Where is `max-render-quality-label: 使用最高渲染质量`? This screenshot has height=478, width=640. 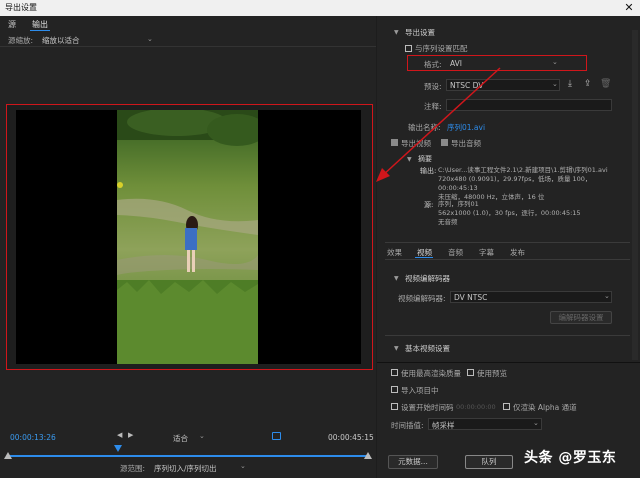
max-render-quality-label: 使用最高渲染质量 is located at coordinates (431, 373).